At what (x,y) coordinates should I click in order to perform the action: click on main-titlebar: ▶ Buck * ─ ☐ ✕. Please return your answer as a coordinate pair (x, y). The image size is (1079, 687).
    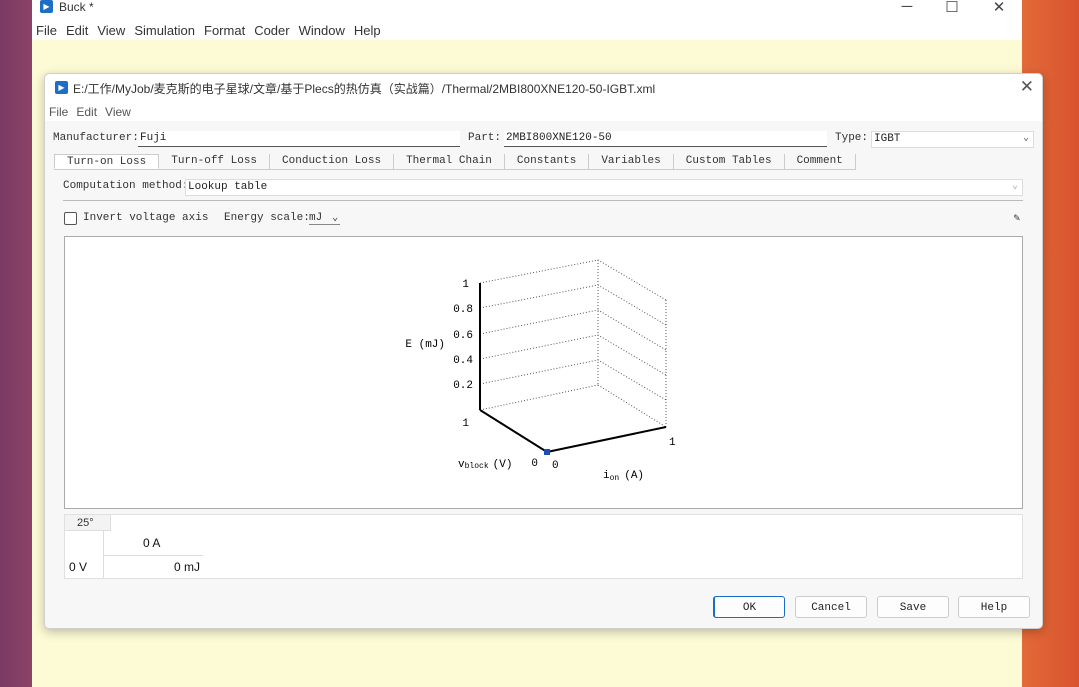
    Looking at the image, I should click on (527, 10).